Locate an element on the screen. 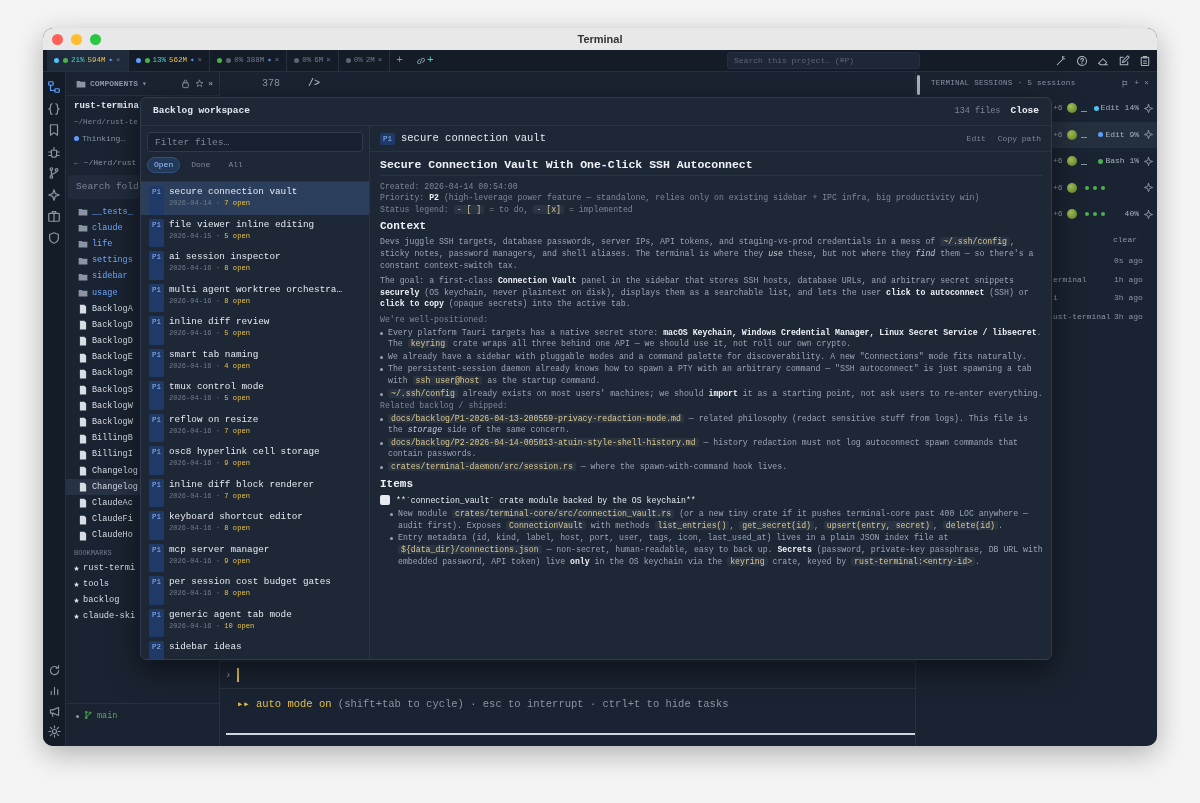 Image resolution: width=1200 pixels, height=803 pixels. list-item: We already have a sidebar with pluggable modes and a command palette for discoverability. A new "Connections" mode fits naturally. is located at coordinates (707, 356).